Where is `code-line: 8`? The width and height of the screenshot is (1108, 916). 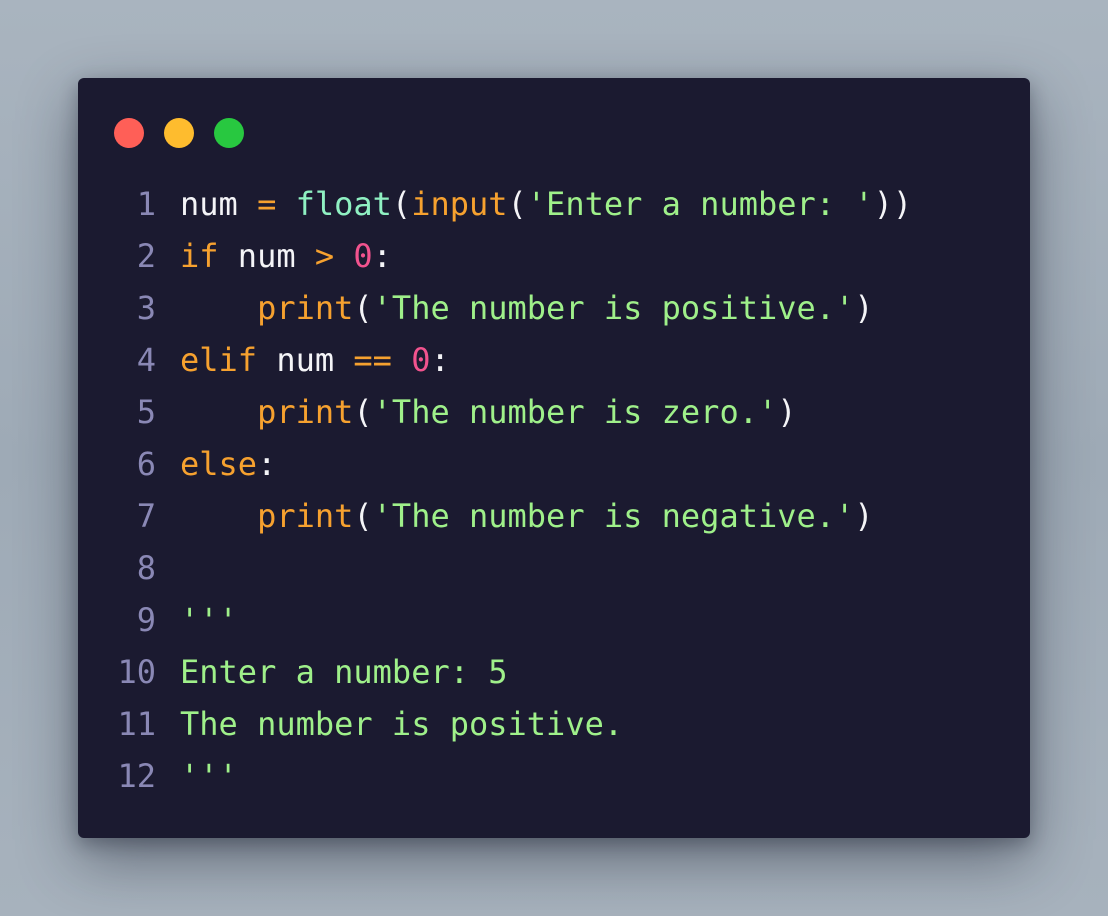 code-line: 8 is located at coordinates (554, 568).